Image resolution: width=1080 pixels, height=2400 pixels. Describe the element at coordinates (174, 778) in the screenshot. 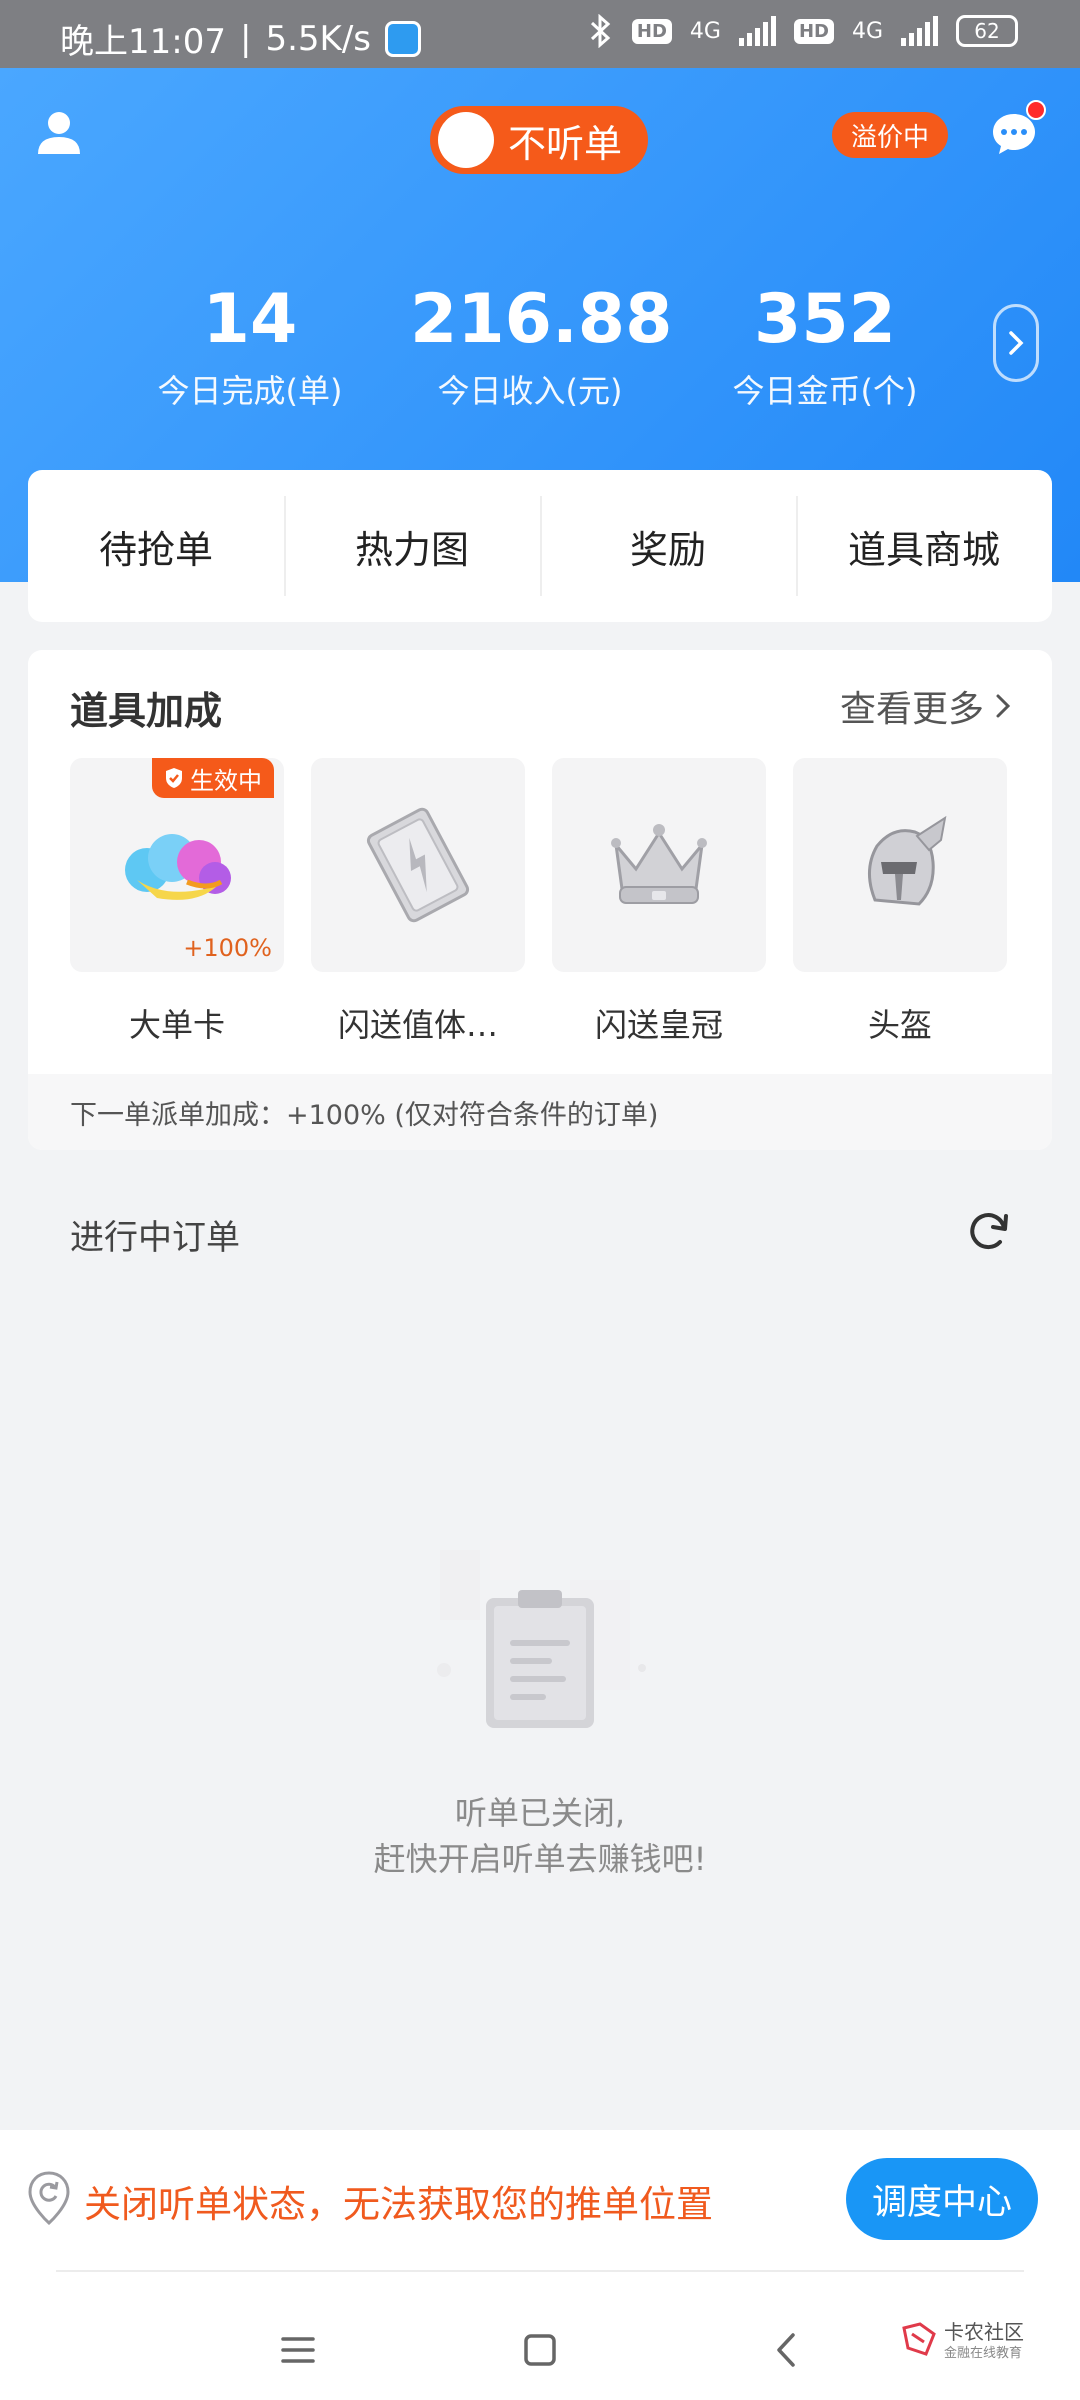

I see `shield-icon` at that location.